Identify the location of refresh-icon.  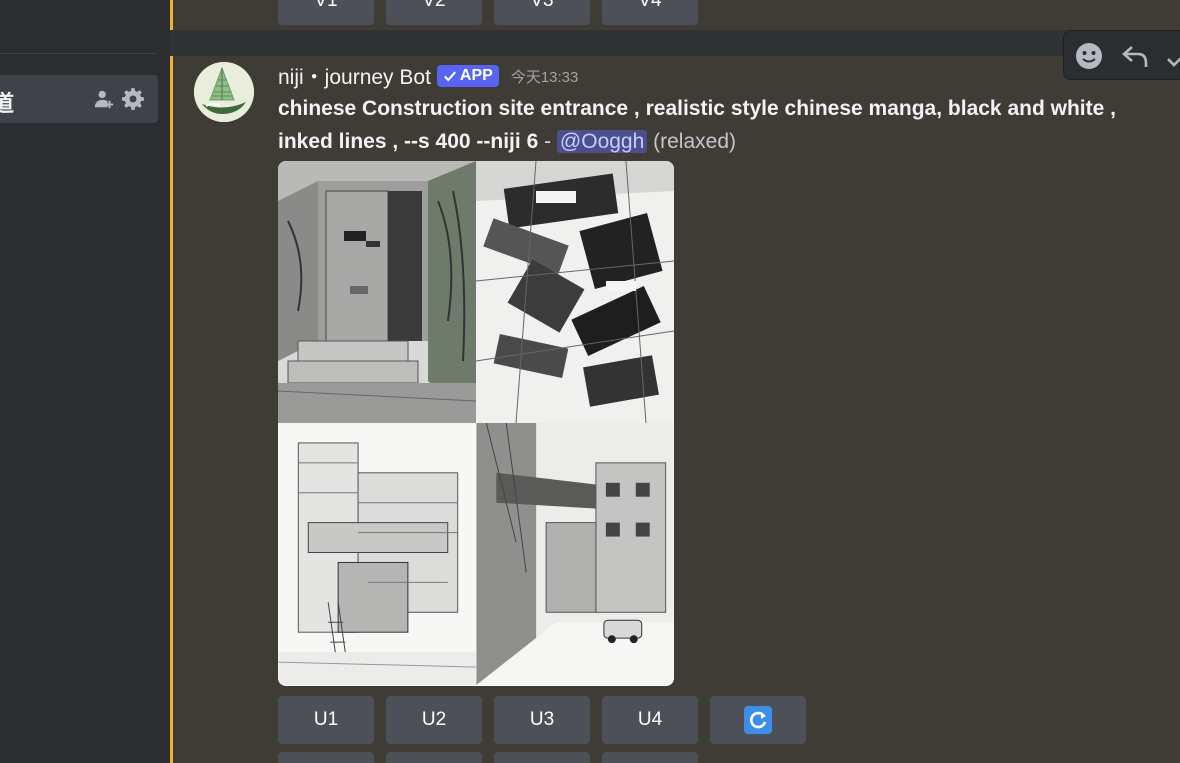
(758, 720).